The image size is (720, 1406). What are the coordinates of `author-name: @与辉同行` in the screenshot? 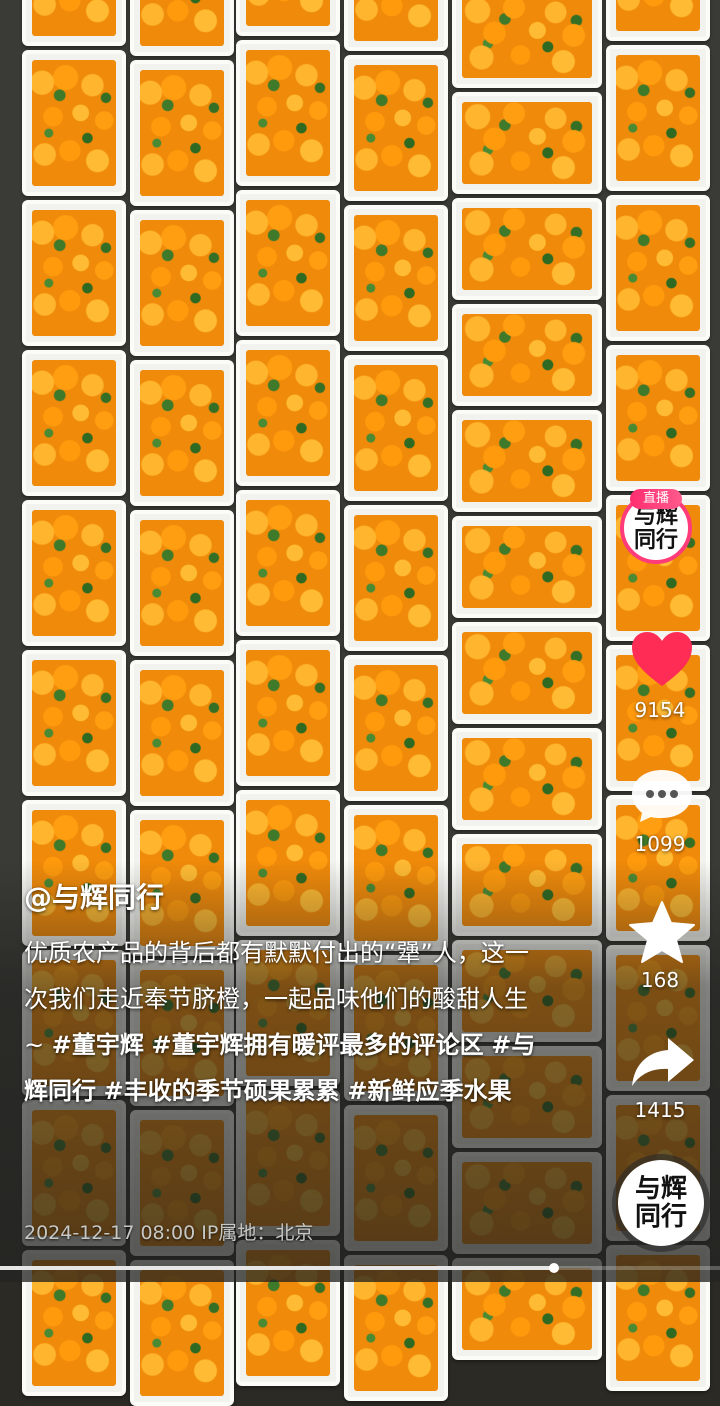 It's located at (94, 896).